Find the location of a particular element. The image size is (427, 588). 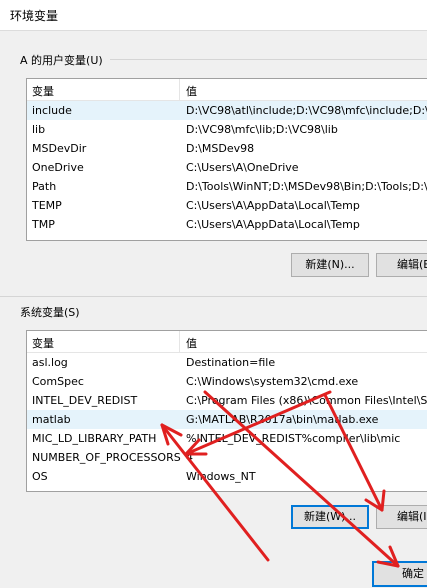

table-row: matlab G:\MATLAB\R2017a\bin\matlab.exe is located at coordinates (227, 419).